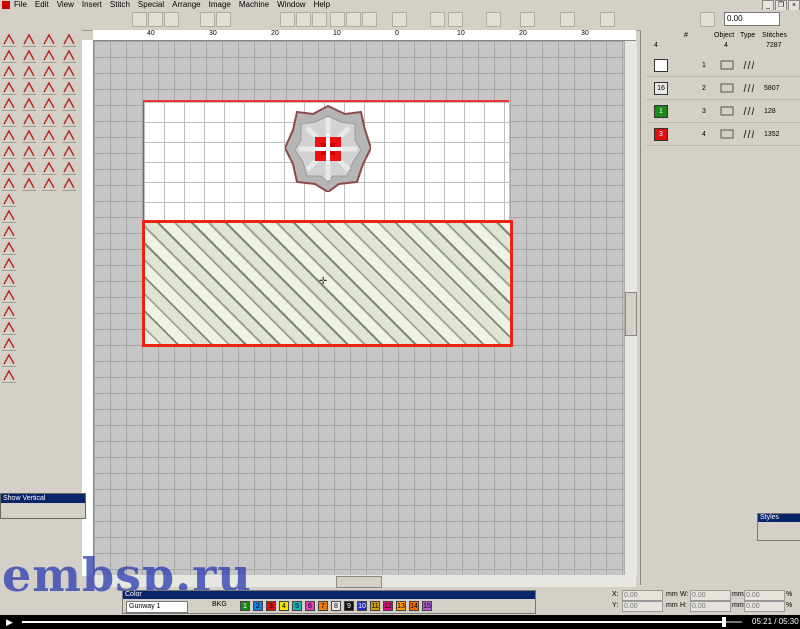 The width and height of the screenshot is (800, 629). What do you see at coordinates (661, 88) in the screenshot?
I see `object-color-swatch: 16` at bounding box center [661, 88].